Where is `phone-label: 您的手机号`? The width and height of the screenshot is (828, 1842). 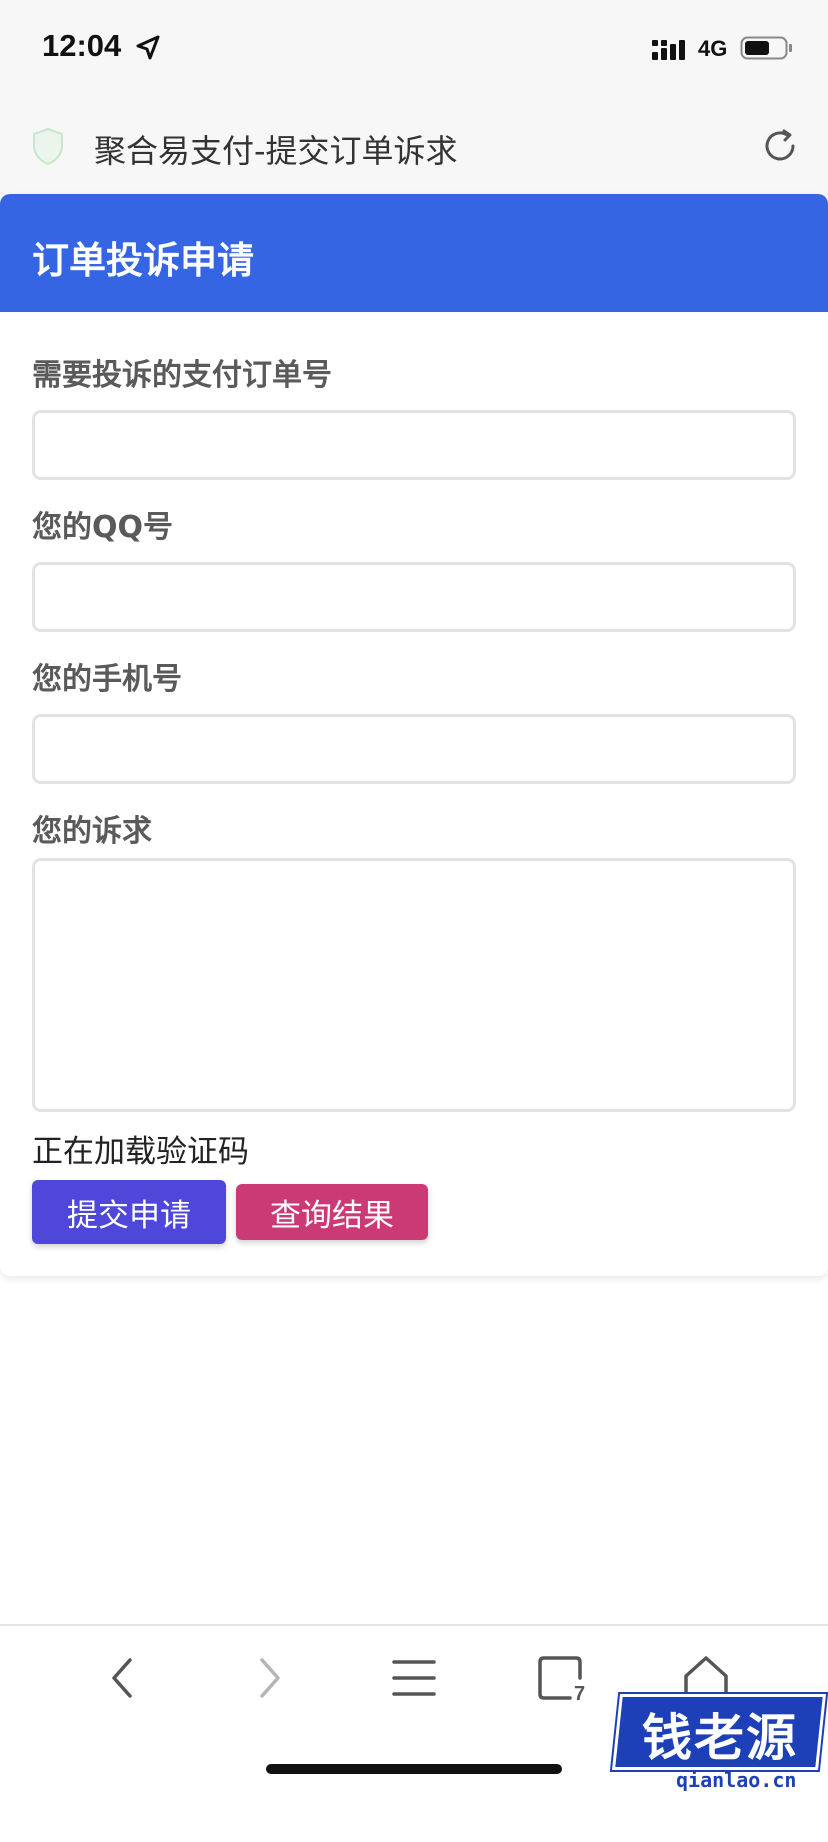 phone-label: 您的手机号 is located at coordinates (107, 679).